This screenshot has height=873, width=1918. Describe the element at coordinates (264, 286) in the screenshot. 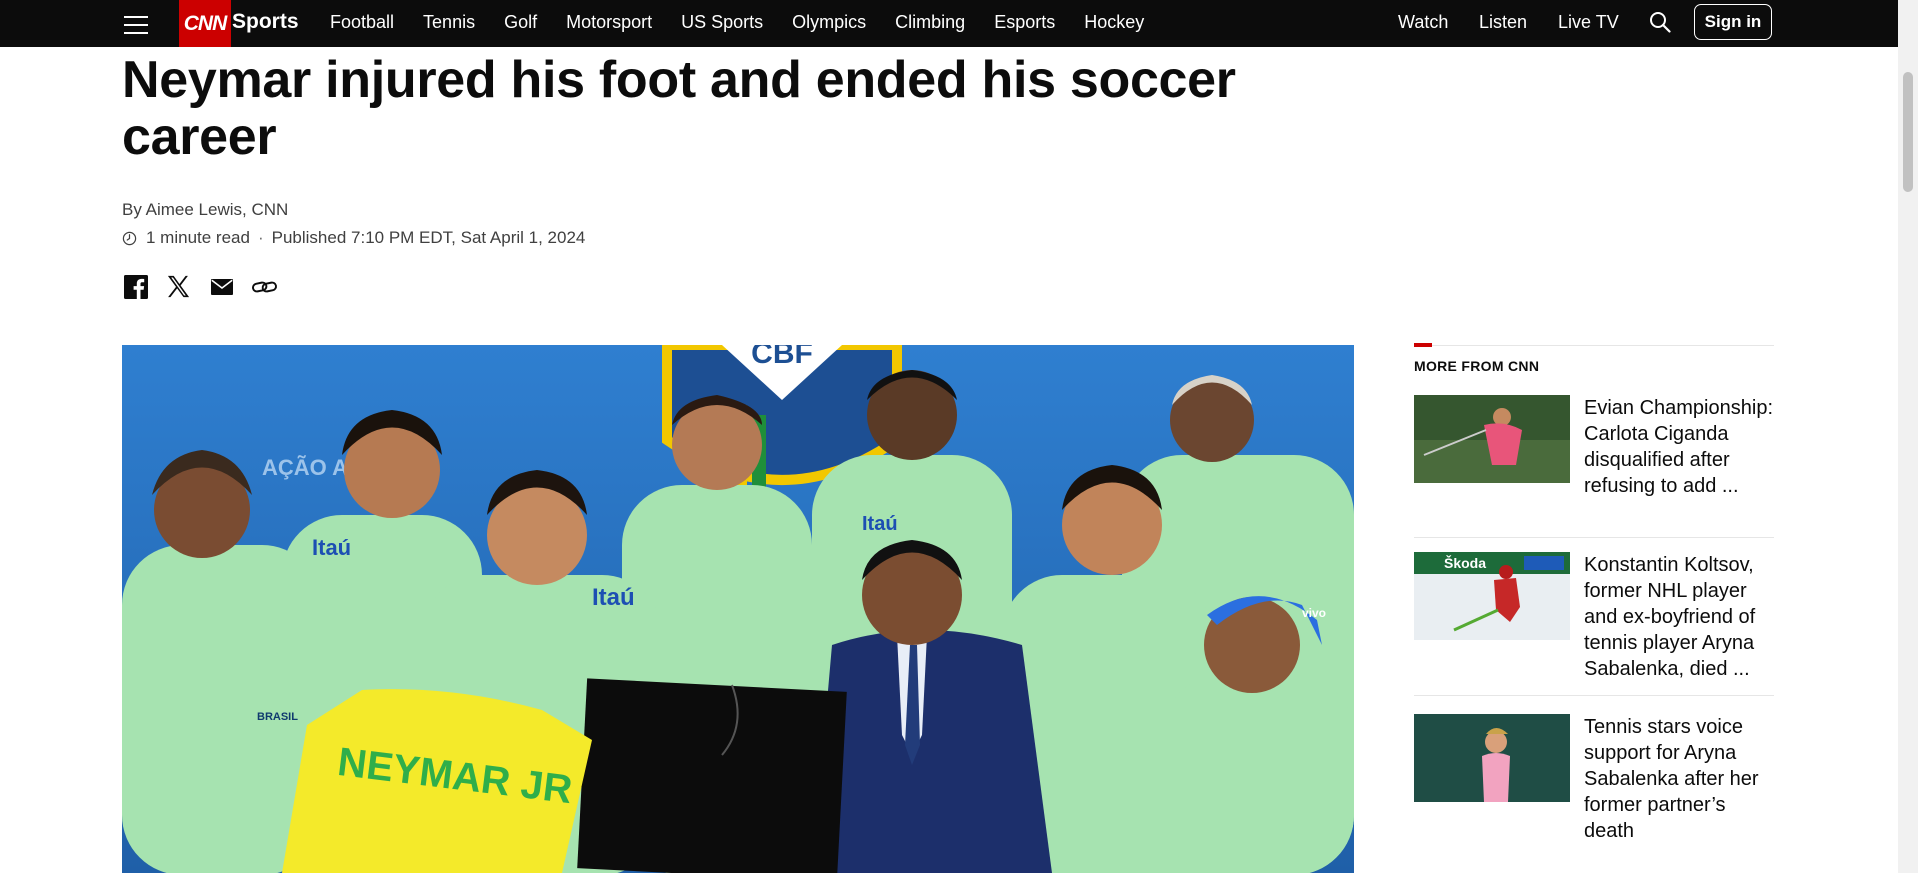

I see `link-icon` at that location.